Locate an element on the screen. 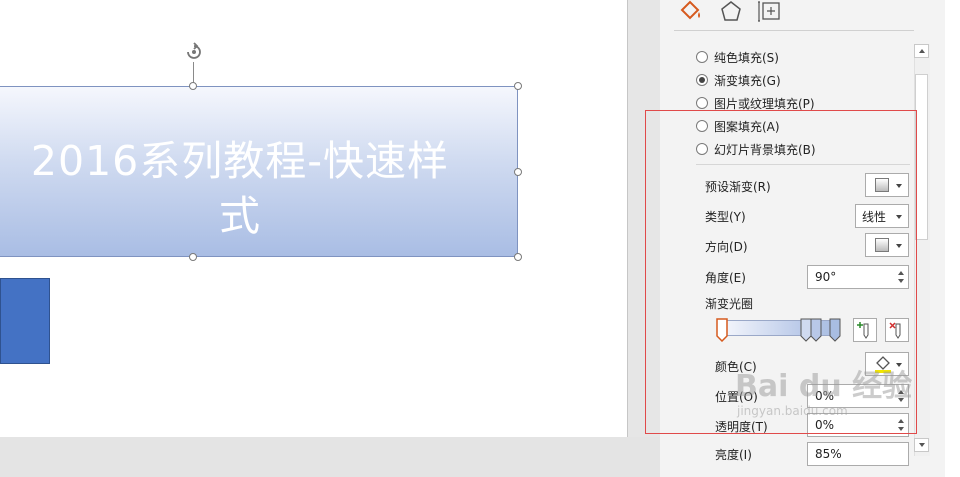 This screenshot has height=477, width=960. watermark-line1: Bai du 经验 is located at coordinates (824, 386).